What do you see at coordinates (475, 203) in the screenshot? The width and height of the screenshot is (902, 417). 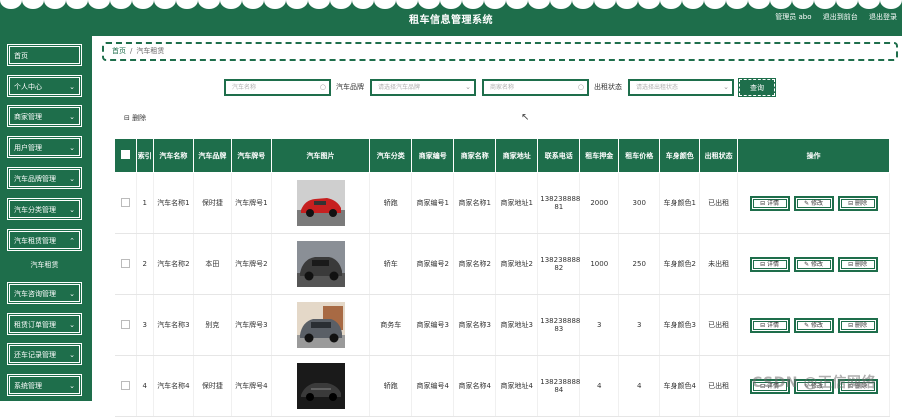 I see `cell-merchant-name: 商家名称1` at bounding box center [475, 203].